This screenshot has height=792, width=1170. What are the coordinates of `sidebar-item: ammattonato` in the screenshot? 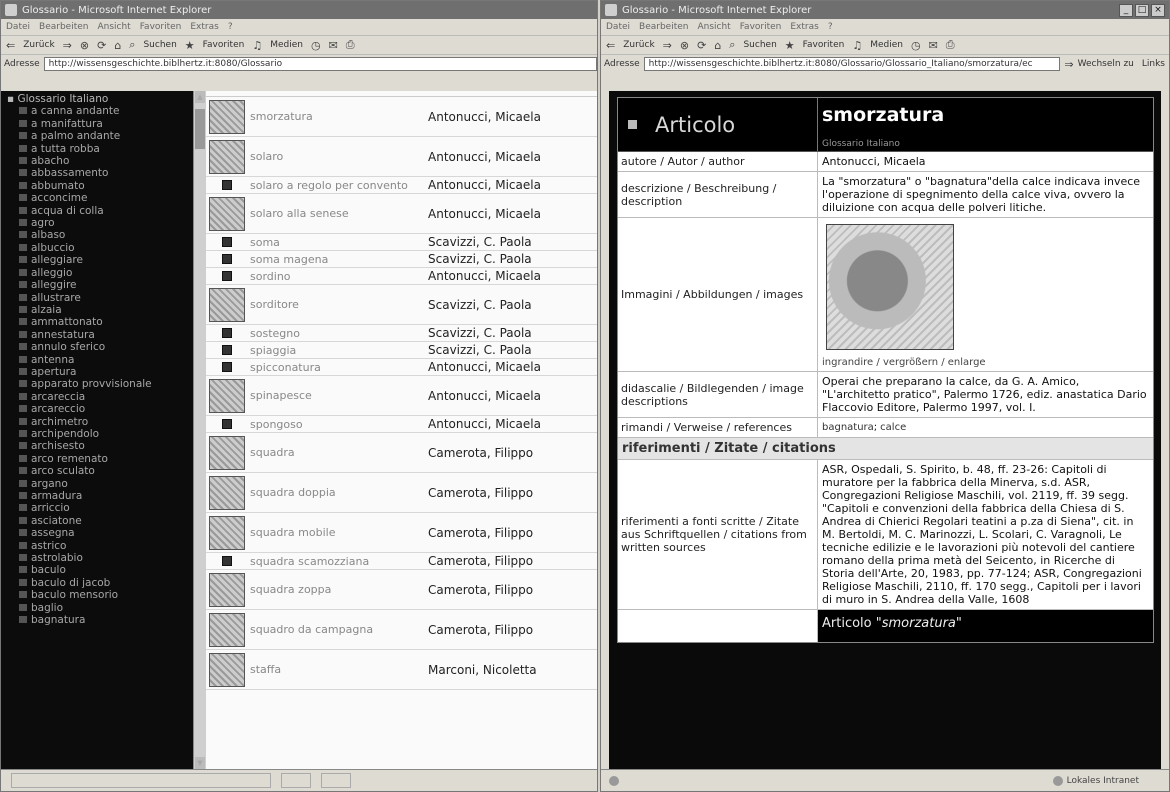 It's located at (106, 322).